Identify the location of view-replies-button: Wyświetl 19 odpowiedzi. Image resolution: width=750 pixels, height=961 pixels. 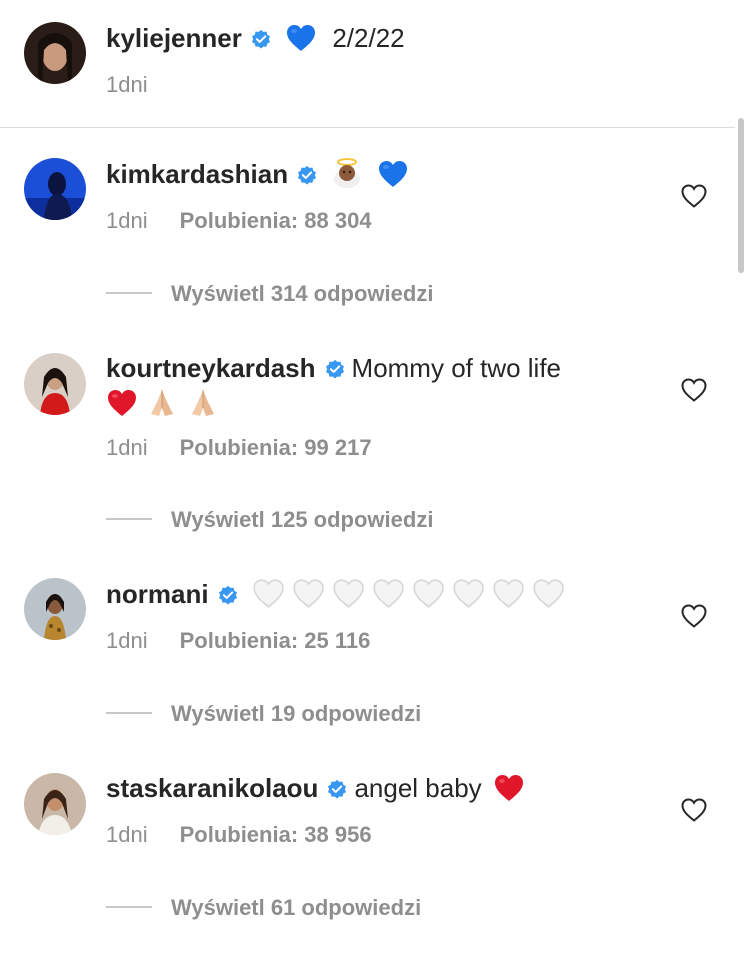
(263, 714).